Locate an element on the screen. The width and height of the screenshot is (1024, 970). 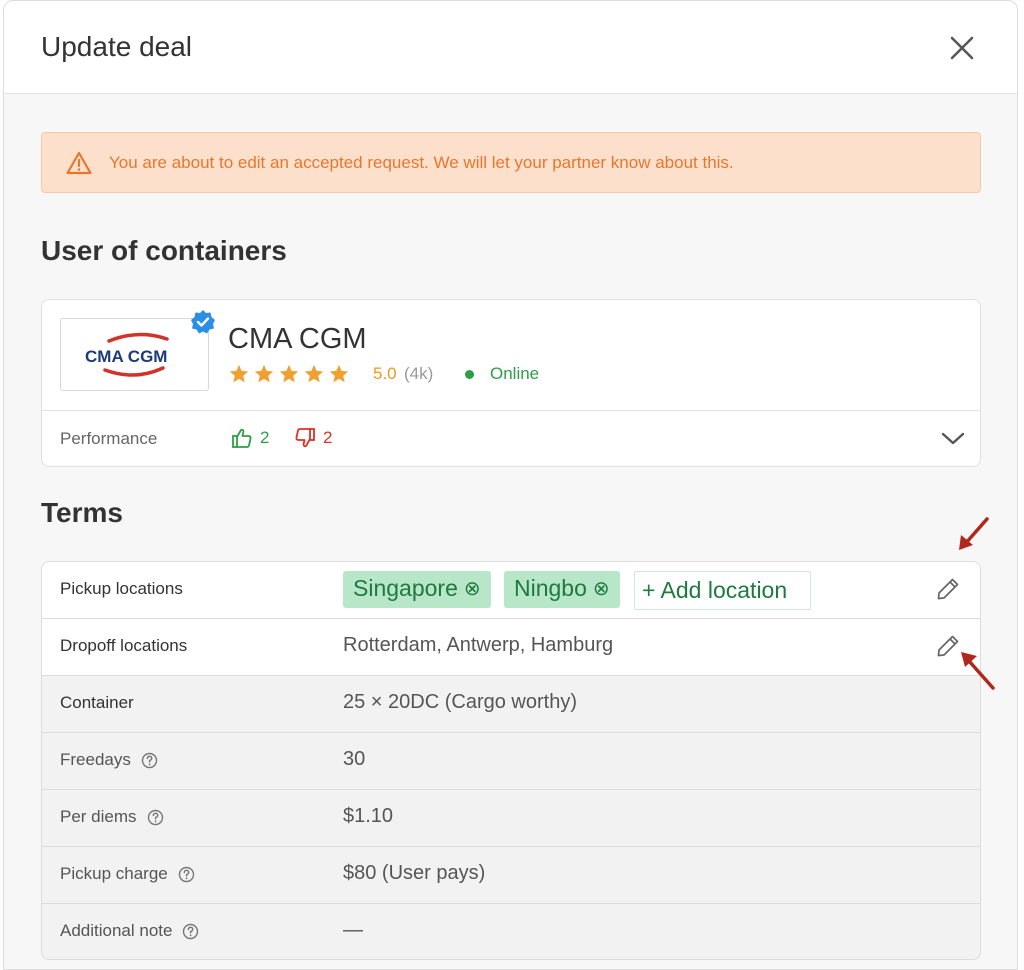
add-location-button: + Add location is located at coordinates (722, 590).